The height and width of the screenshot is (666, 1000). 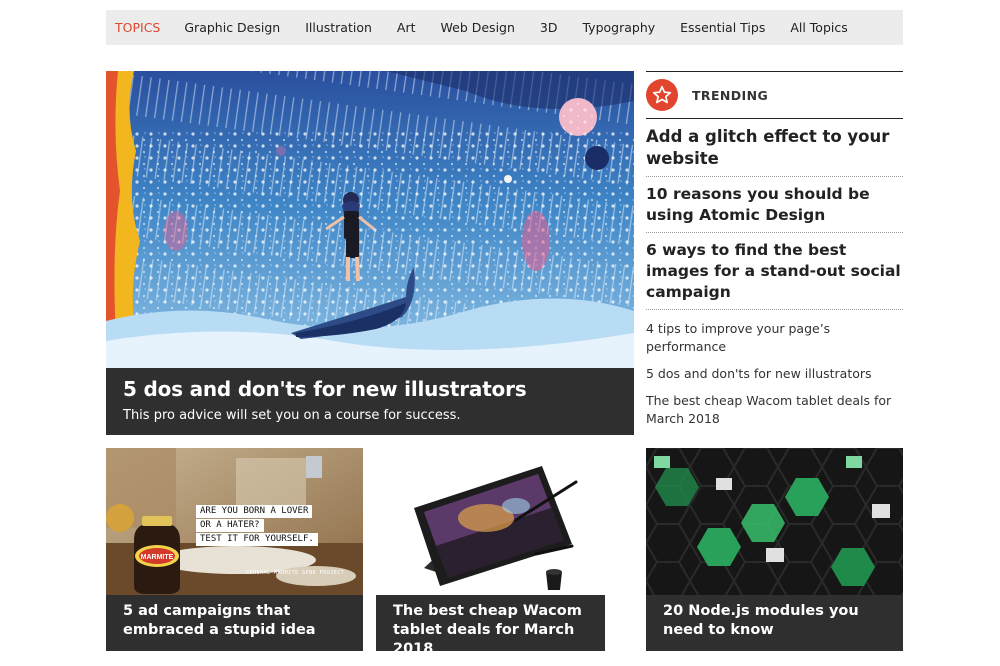 I want to click on article-card-nodejs: 20 Node.js modules you need to know, so click(x=774, y=549).